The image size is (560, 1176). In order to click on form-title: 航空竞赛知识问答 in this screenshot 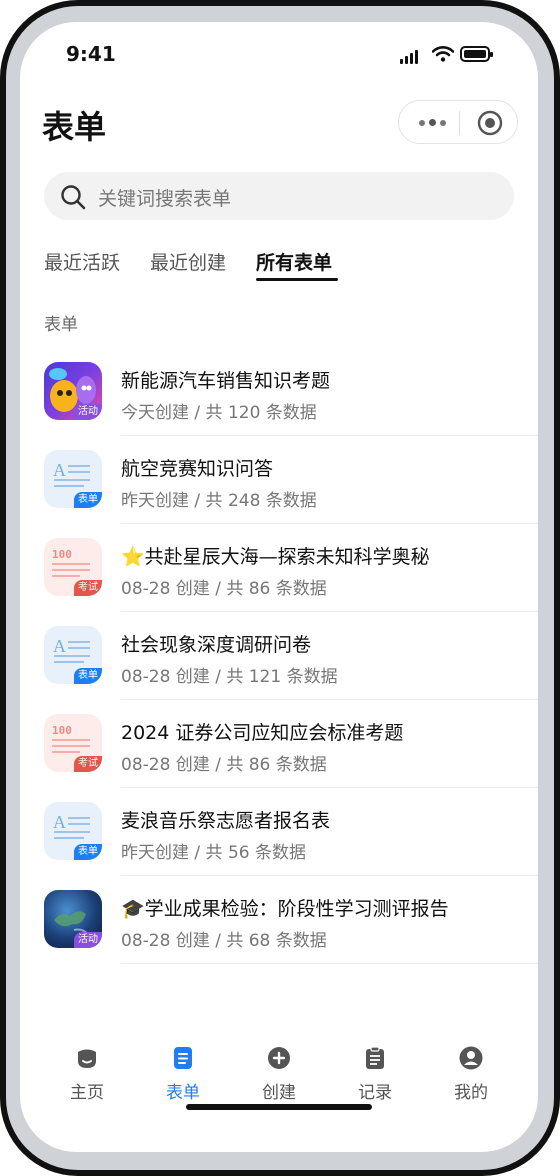, I will do `click(197, 469)`.